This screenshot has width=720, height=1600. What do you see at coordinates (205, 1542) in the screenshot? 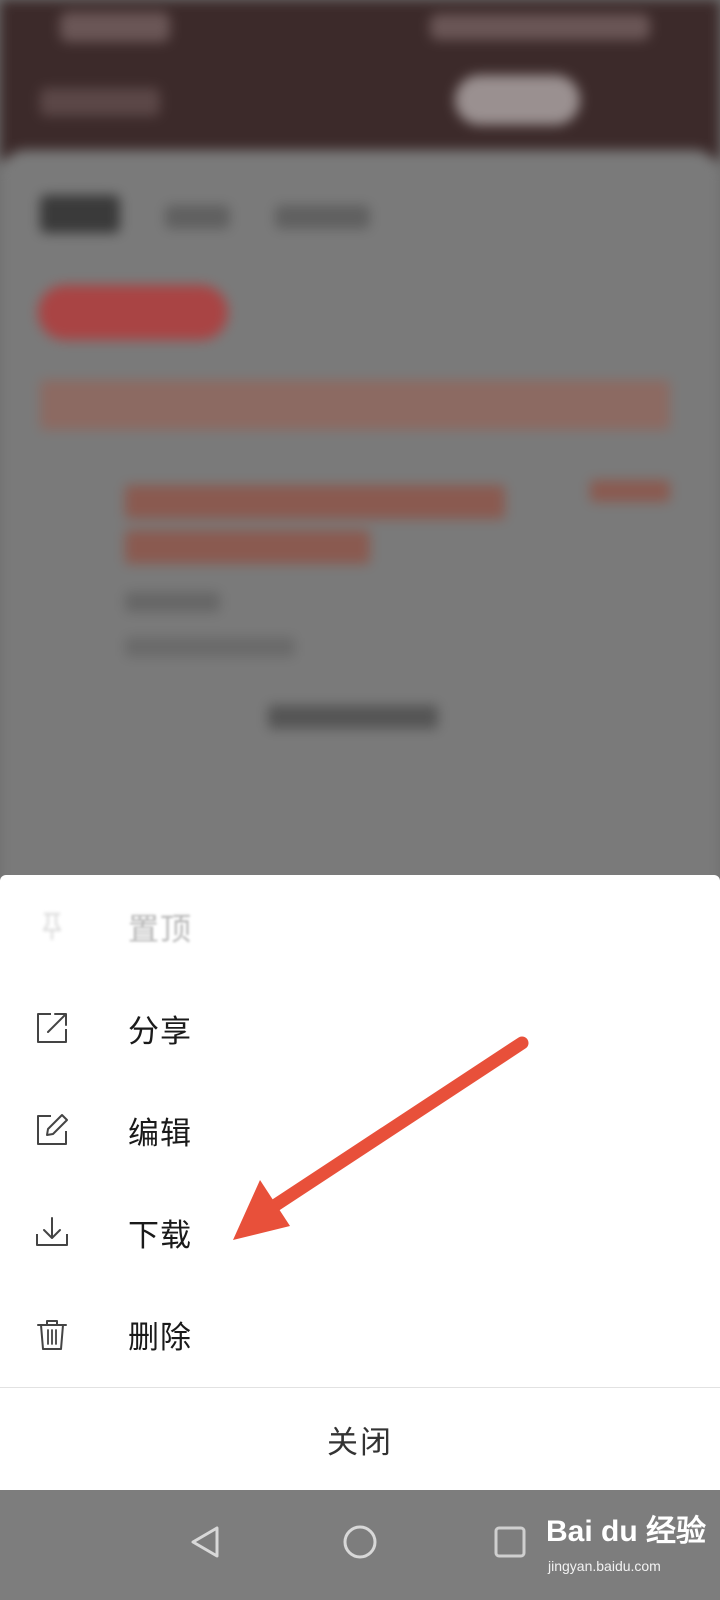
I see `back-icon` at bounding box center [205, 1542].